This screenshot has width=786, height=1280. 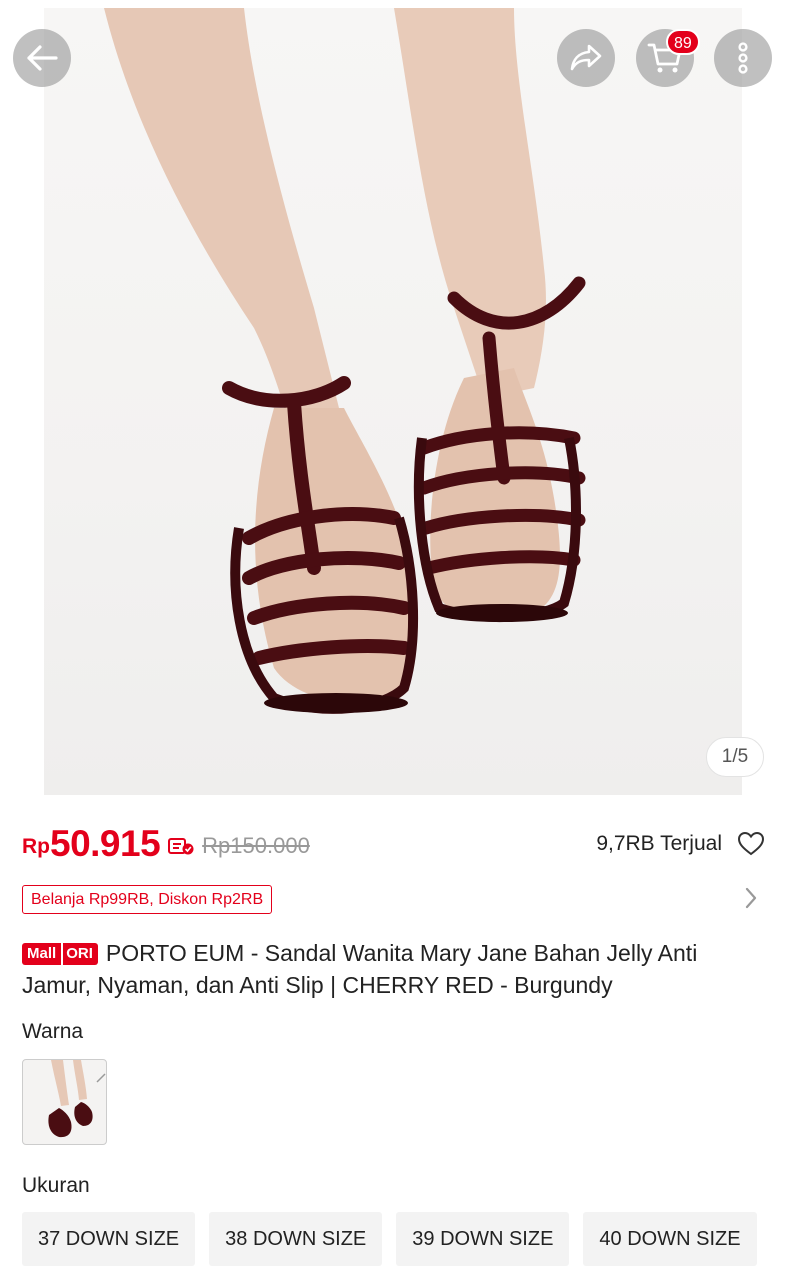 I want to click on swatch-thumbnail, so click(x=77, y=1099).